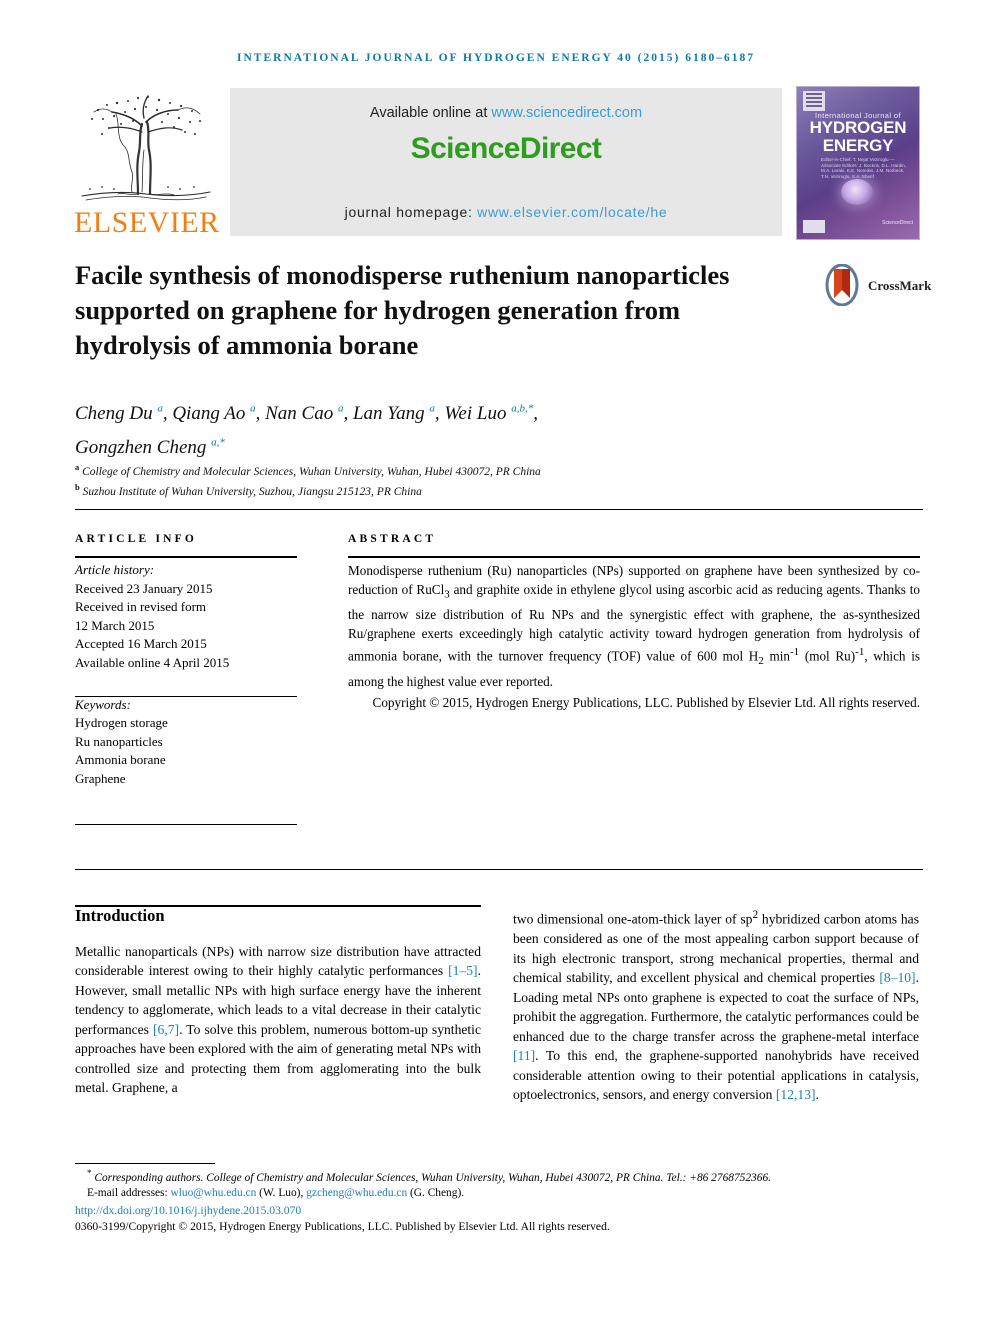 This screenshot has height=1323, width=992. I want to click on email-label: E-mail addresses:, so click(129, 1193).